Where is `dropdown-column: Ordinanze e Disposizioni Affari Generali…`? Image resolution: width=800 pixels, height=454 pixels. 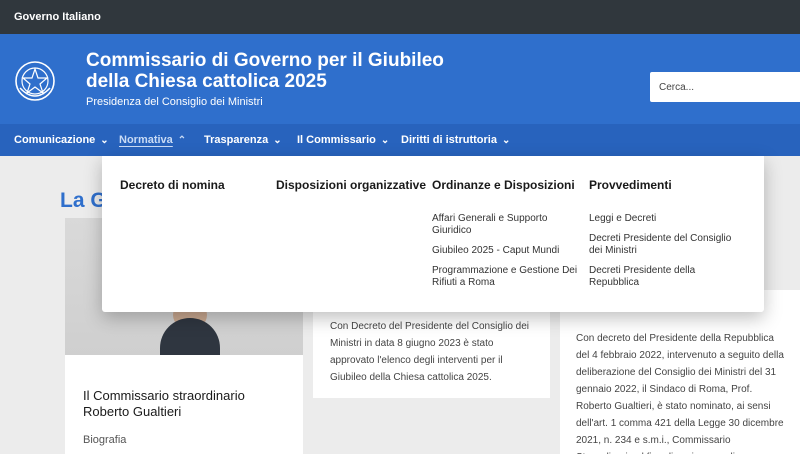
dropdown-column: Ordinanze e Disposizioni Affari Generali… is located at coordinates (507, 237).